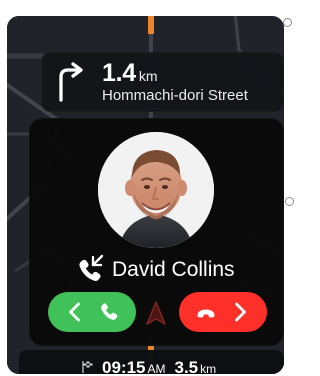 The height and width of the screenshot is (376, 320). I want to click on arrival-time: 09:15, so click(124, 366).